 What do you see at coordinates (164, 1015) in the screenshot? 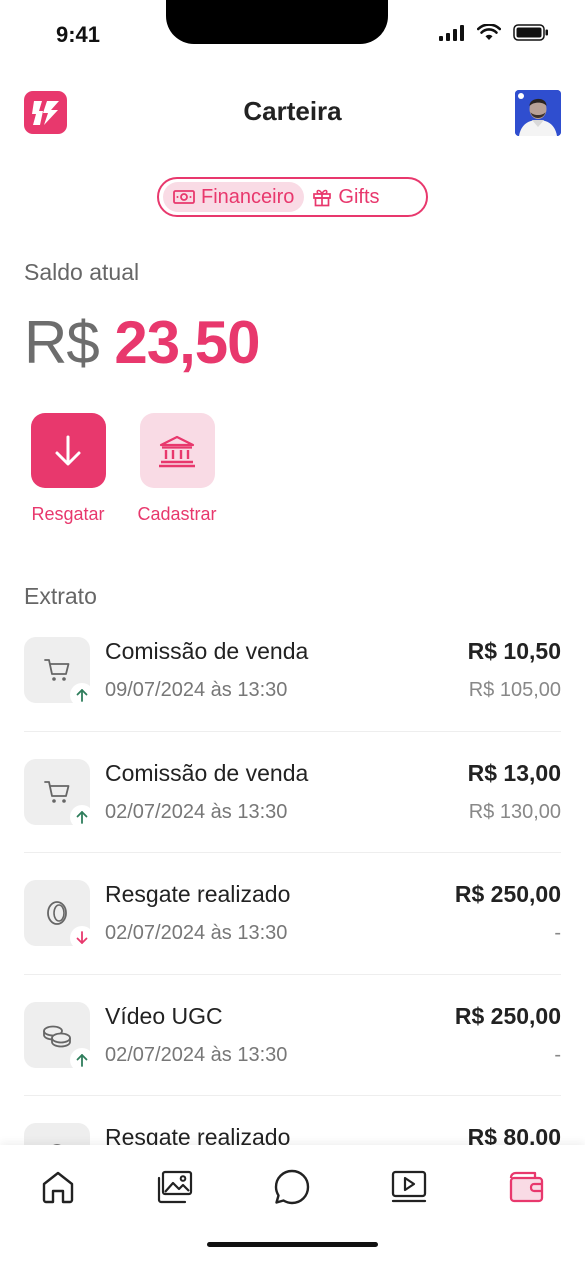
I see `transaction-title: Vídeo UGC` at bounding box center [164, 1015].